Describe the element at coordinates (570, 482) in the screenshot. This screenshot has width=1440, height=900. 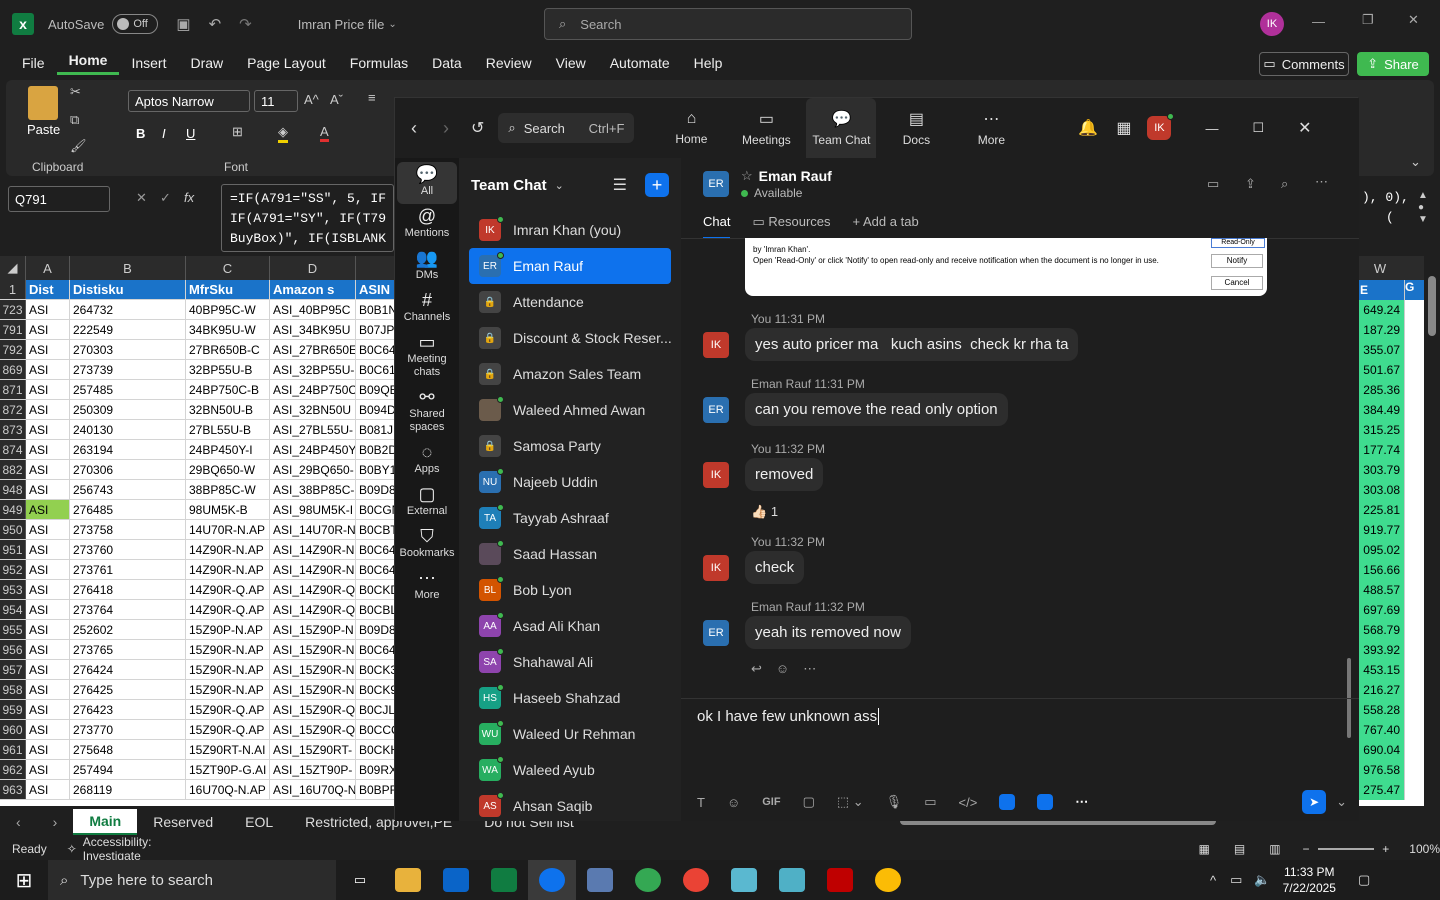
I see `contact-item: NU Najeeb Uddin` at that location.